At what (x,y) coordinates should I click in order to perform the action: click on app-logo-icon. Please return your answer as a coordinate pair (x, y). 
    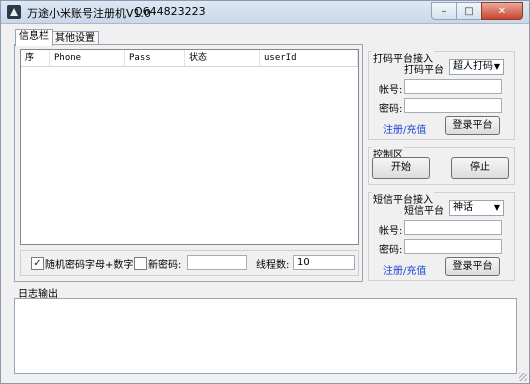
    Looking at the image, I should click on (14, 12).